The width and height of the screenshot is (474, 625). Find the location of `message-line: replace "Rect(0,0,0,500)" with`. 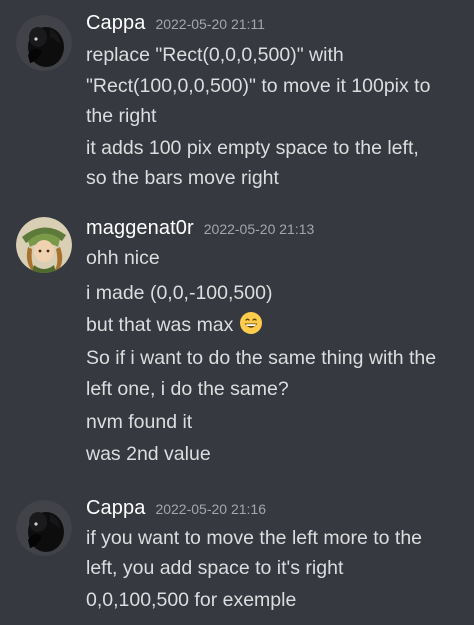

message-line: replace "Rect(0,0,0,500)" with is located at coordinates (215, 55).